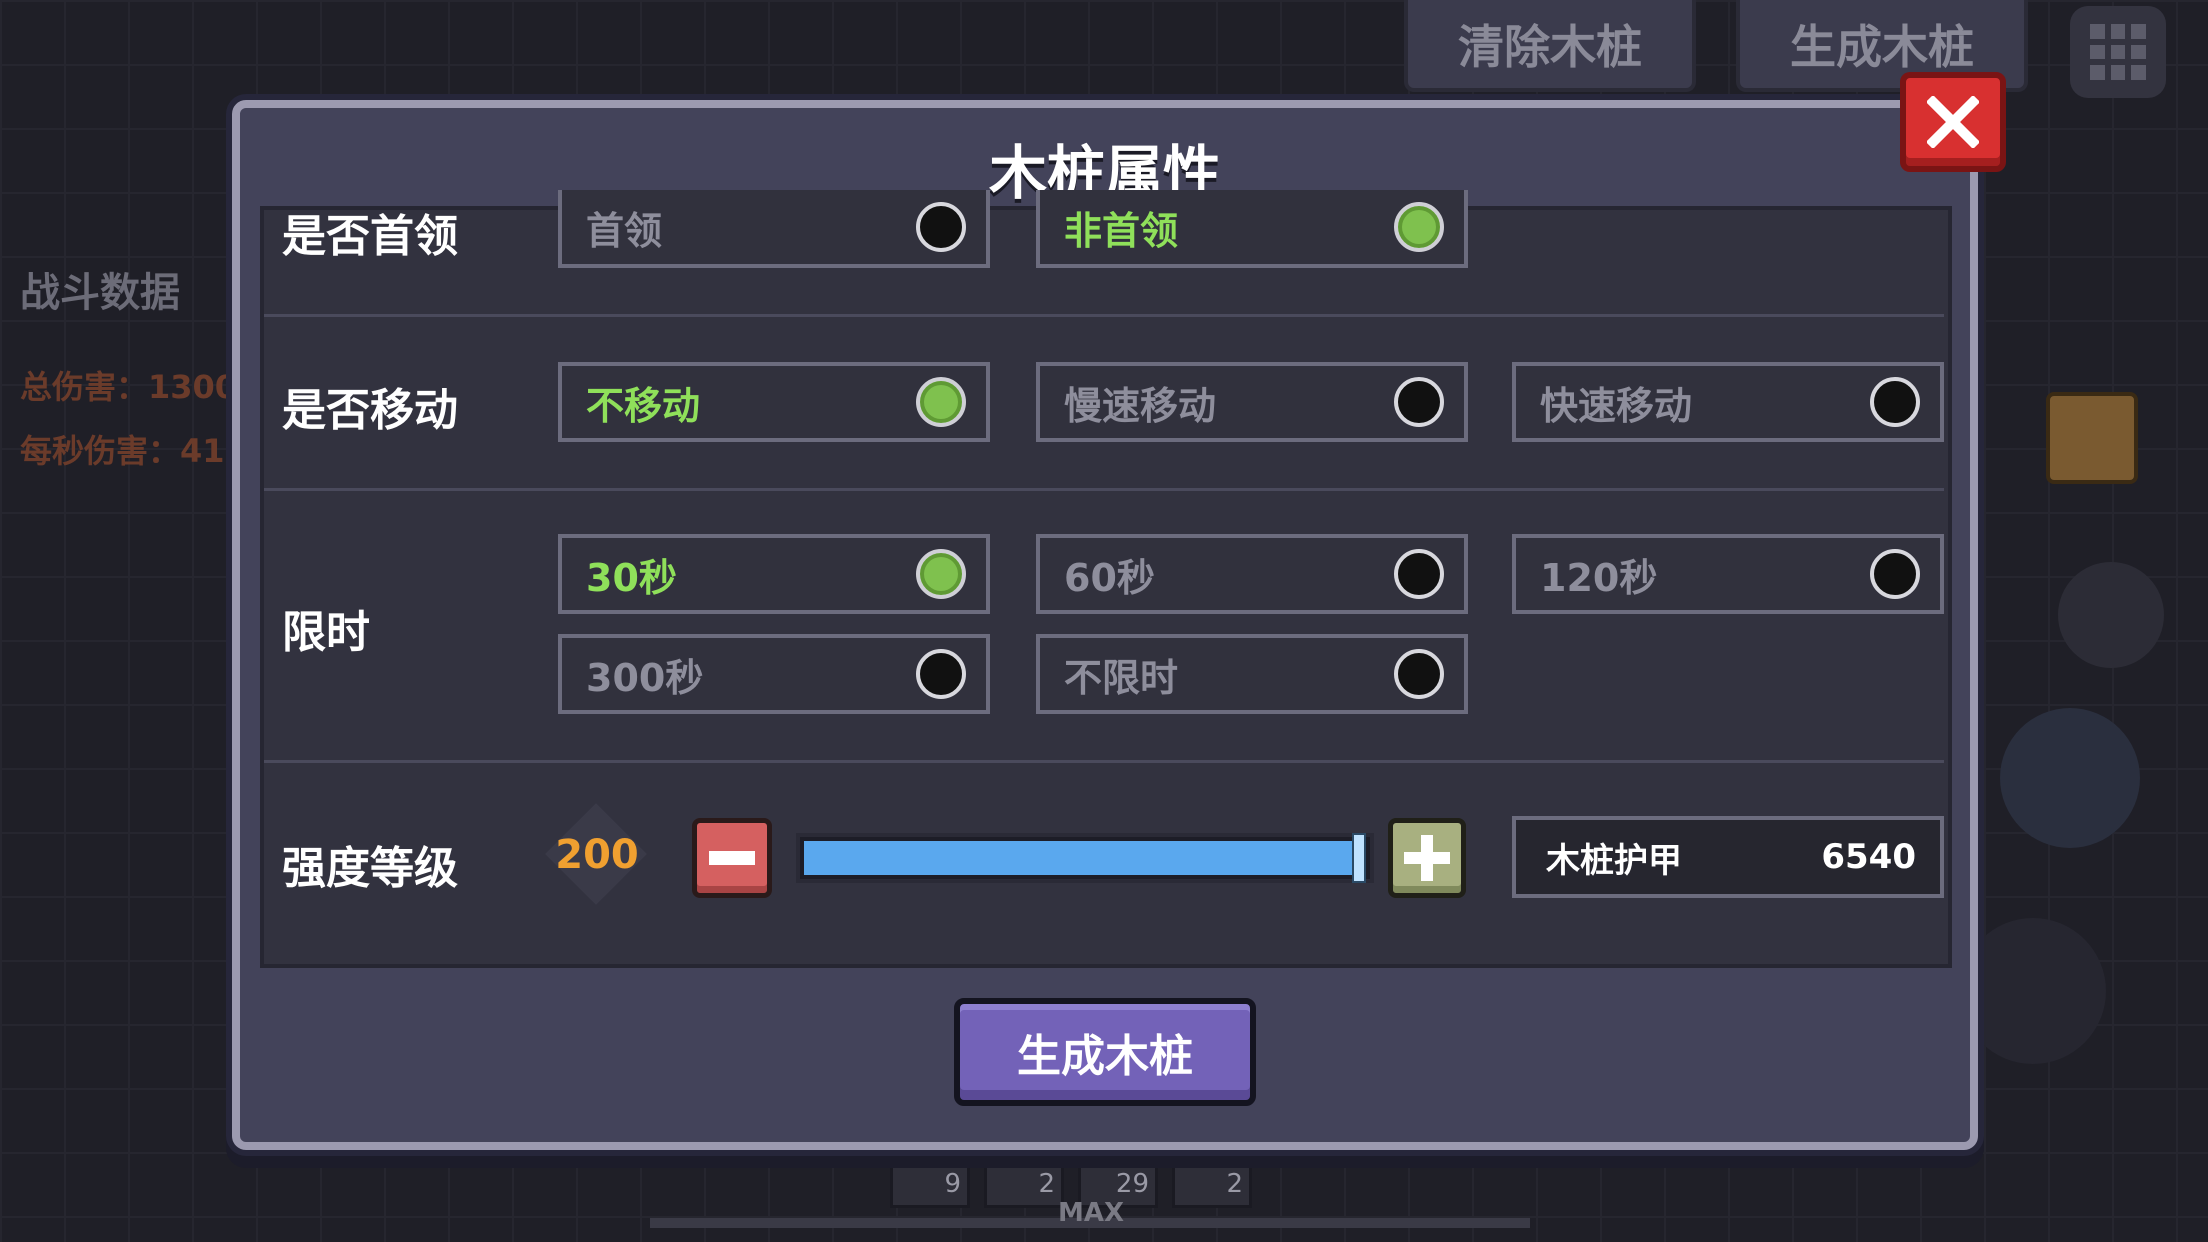 The image size is (2208, 1242). Describe the element at coordinates (2092, 438) in the screenshot. I see `chest-icon` at that location.